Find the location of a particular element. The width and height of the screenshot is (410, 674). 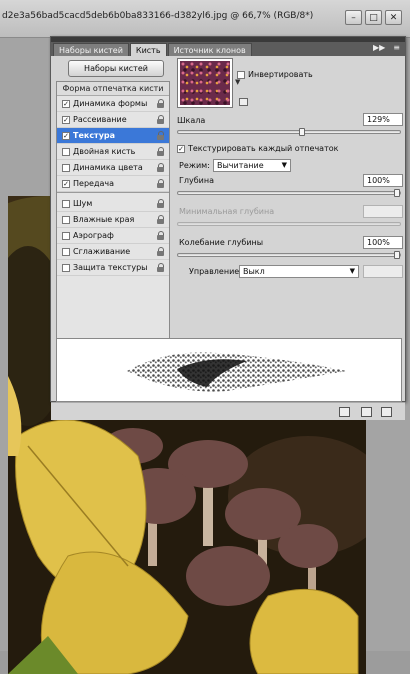

list-item-label: Влажные края is located at coordinates (104, 219).